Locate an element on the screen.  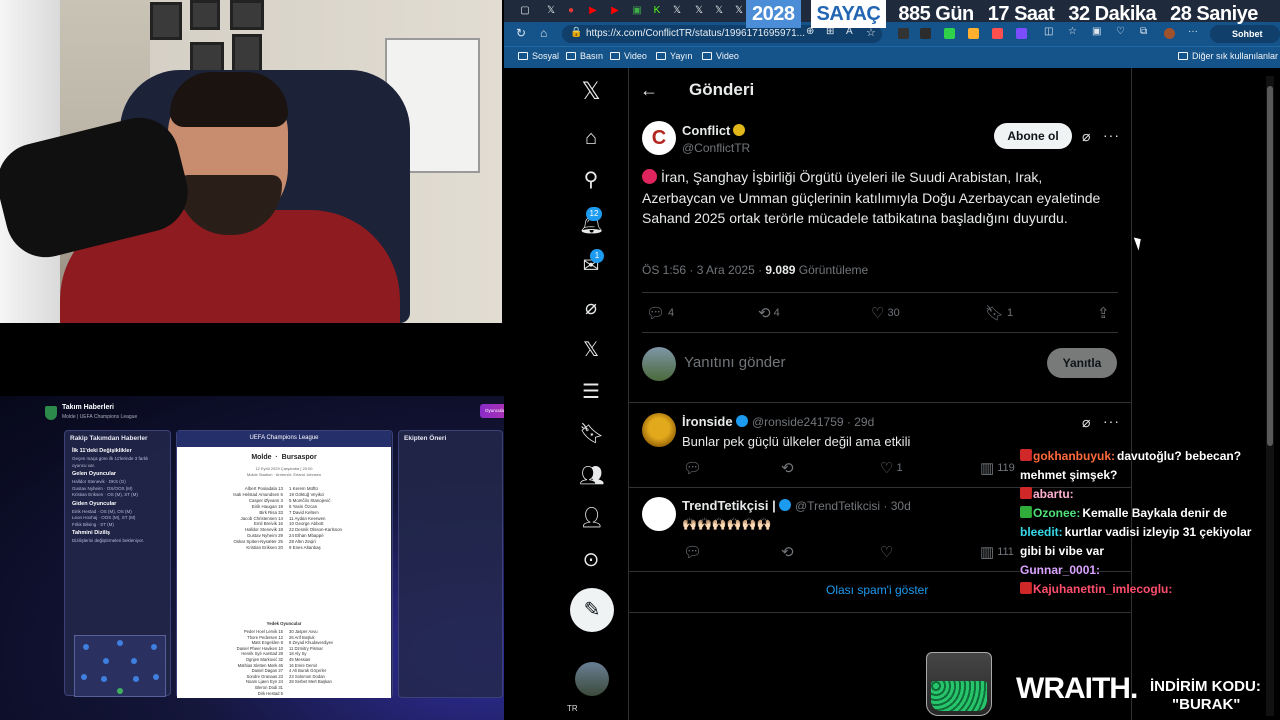
lists-icon: ☰ is located at coordinates (591, 392).